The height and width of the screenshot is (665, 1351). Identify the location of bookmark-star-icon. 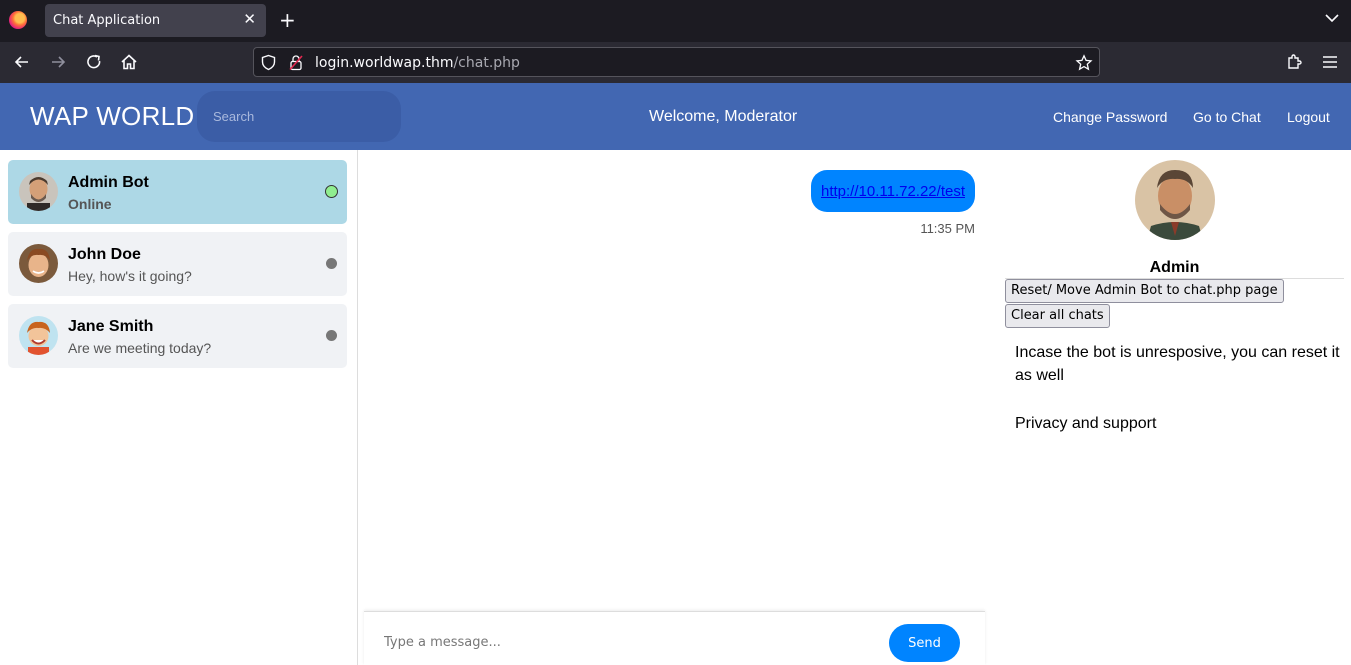
(1084, 63).